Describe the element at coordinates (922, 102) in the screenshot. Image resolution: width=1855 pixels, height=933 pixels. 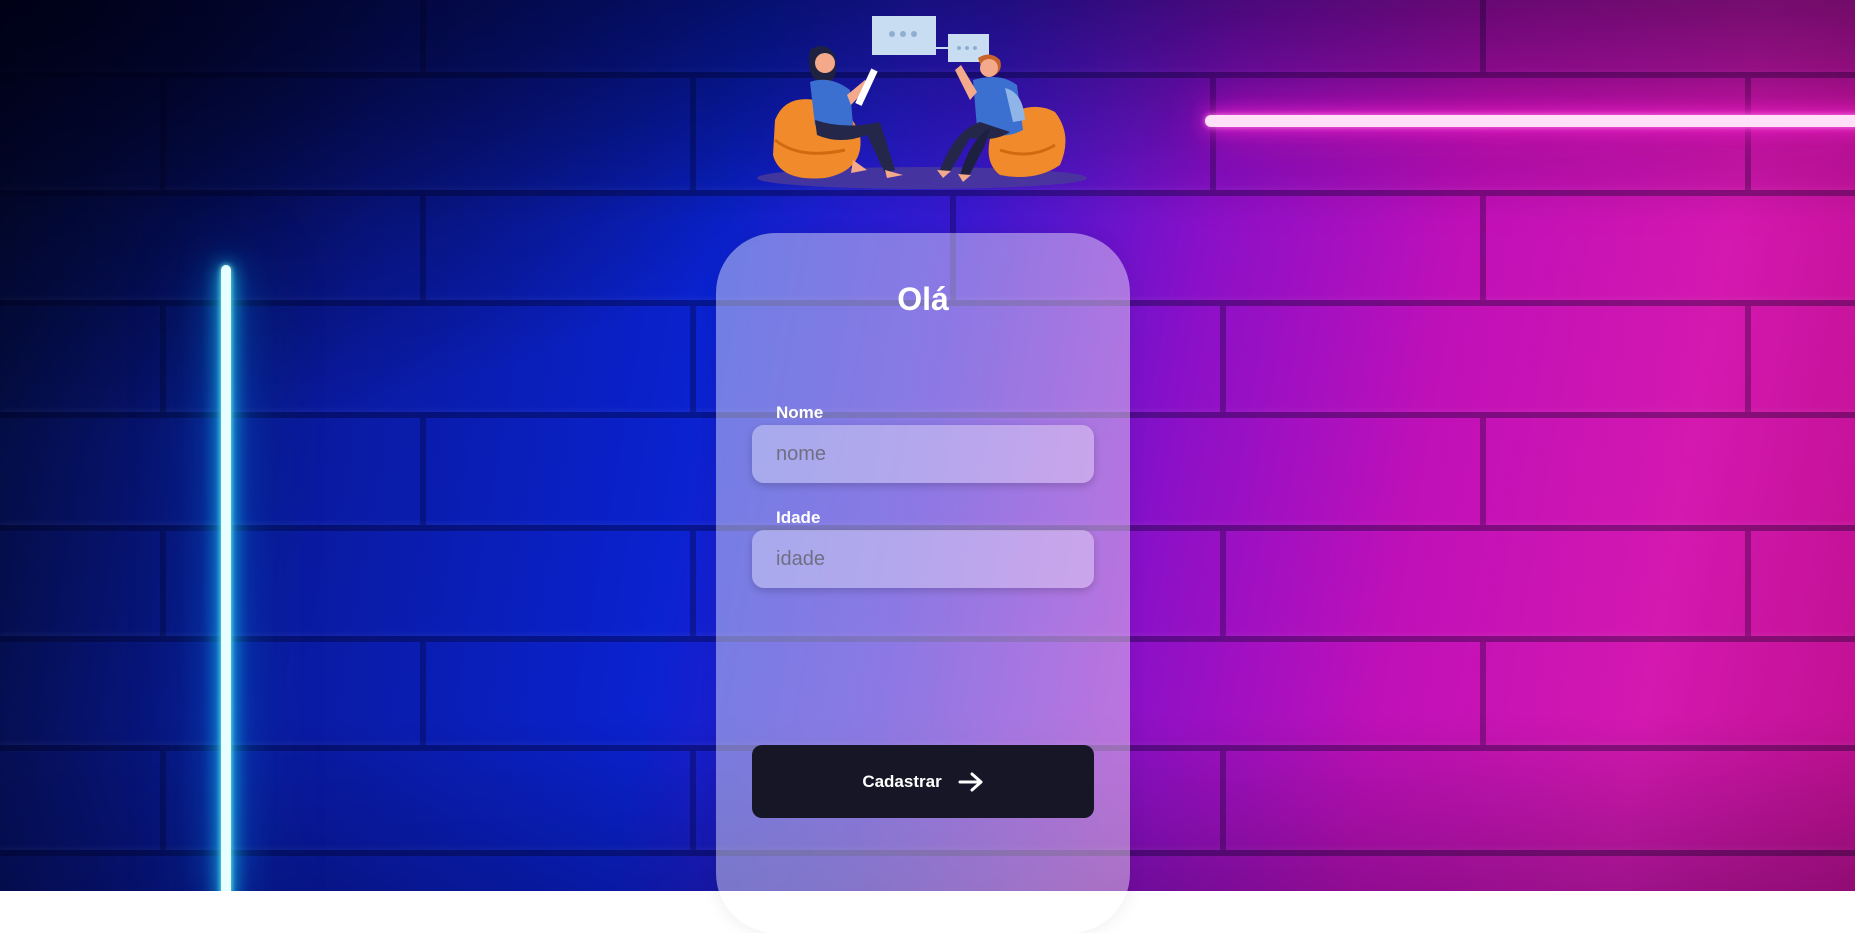
I see `chat-conversation-illustration` at that location.